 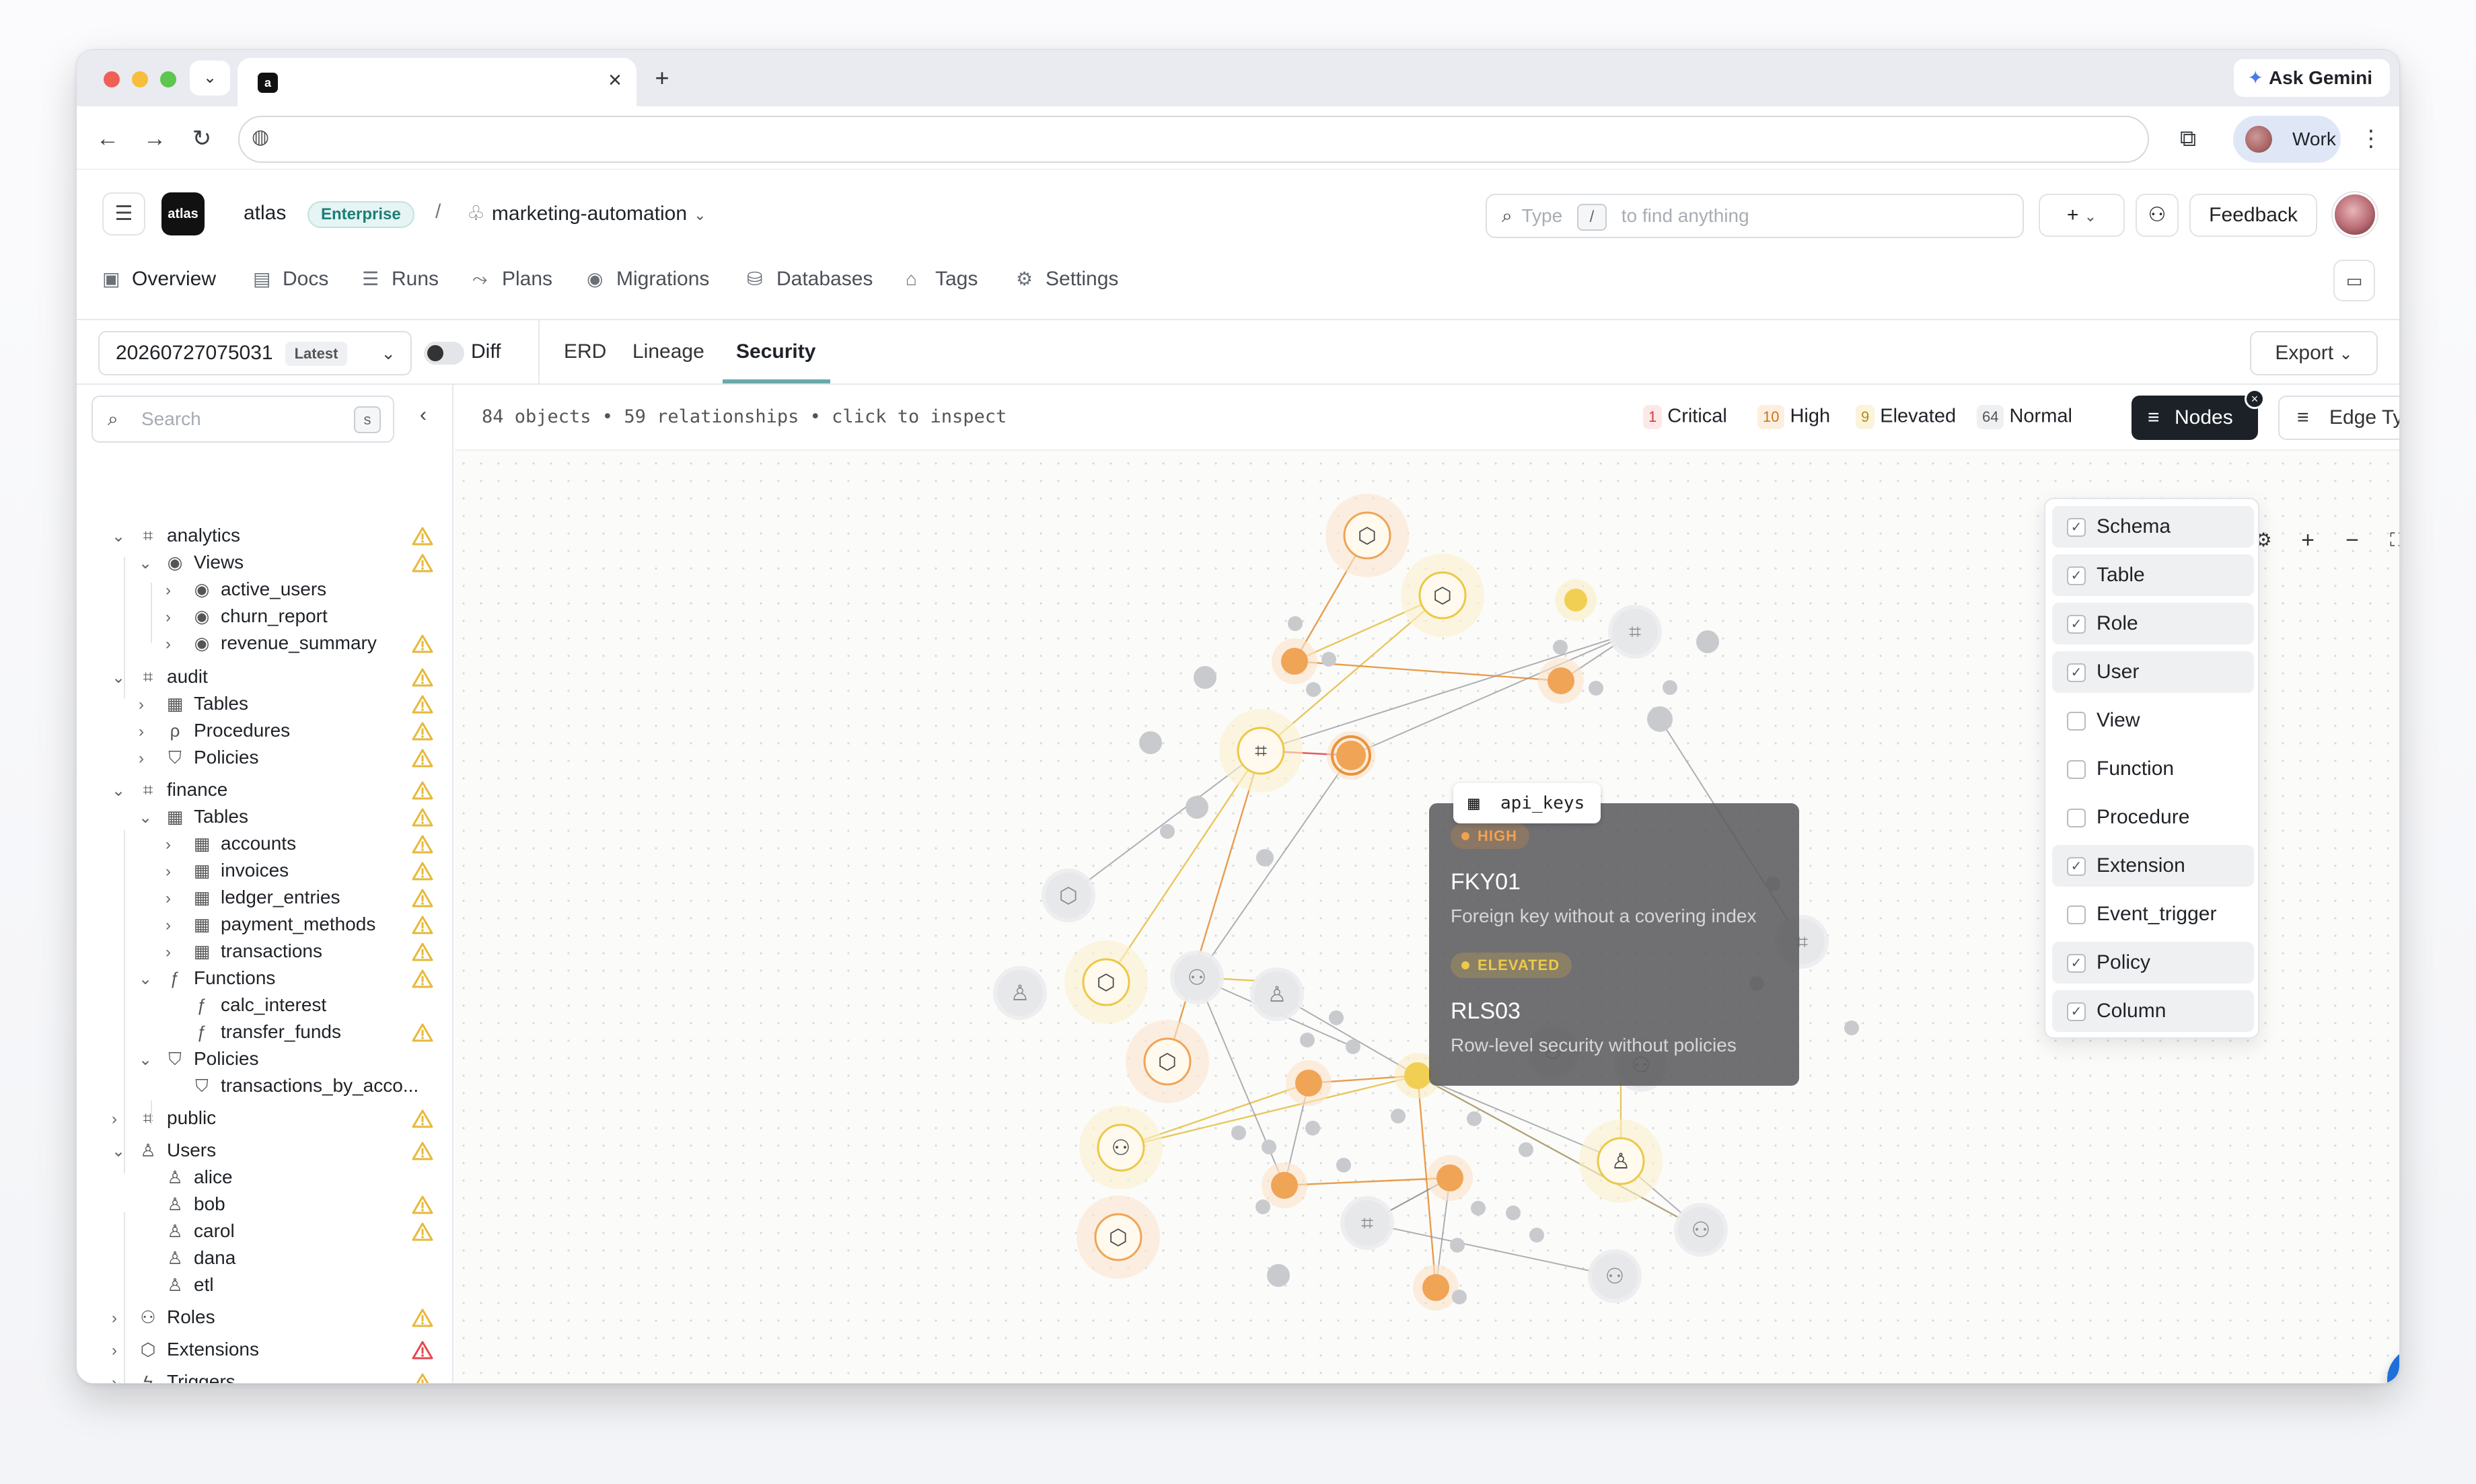 What do you see at coordinates (2188, 138) in the screenshot?
I see `extensions-puzzle-icon: ⧉` at bounding box center [2188, 138].